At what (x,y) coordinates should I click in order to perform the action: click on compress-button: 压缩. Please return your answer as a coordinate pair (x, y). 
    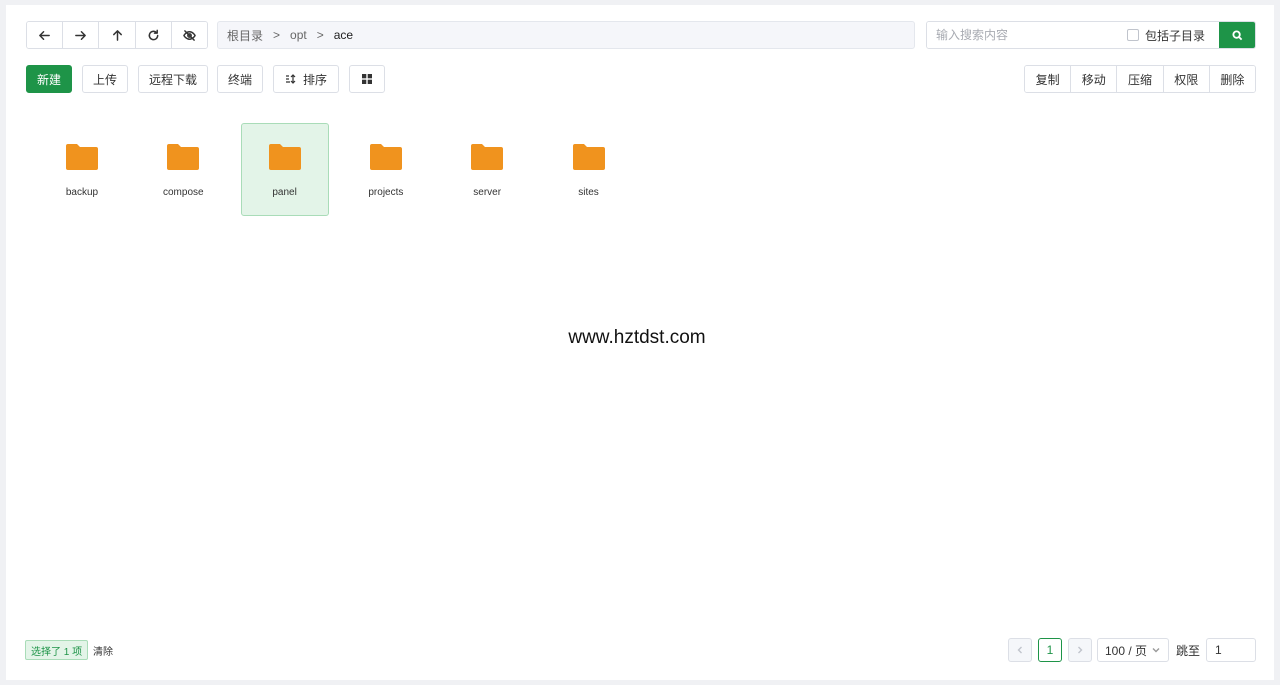
    Looking at the image, I should click on (1140, 79).